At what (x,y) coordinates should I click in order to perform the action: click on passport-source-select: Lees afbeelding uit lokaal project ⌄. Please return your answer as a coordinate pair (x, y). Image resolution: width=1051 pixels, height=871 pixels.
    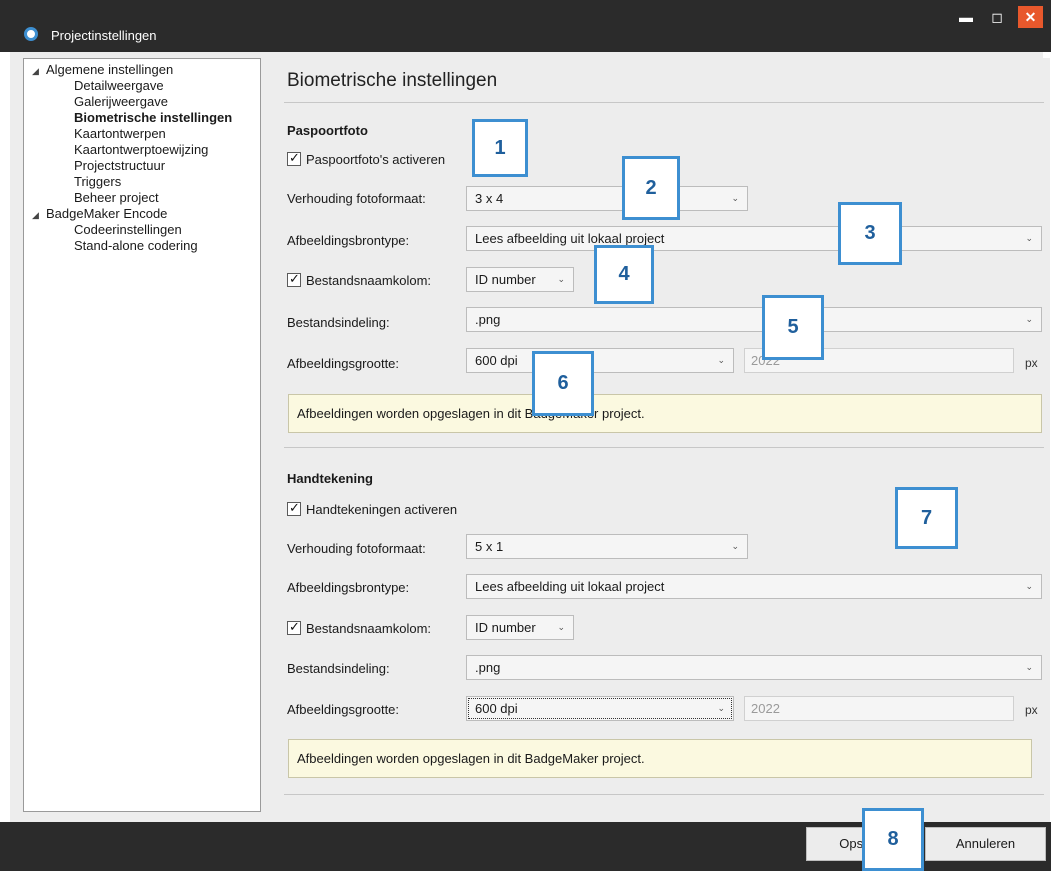
    Looking at the image, I should click on (754, 238).